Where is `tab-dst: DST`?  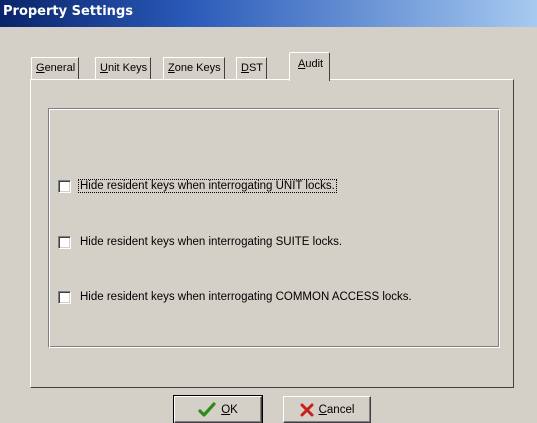
tab-dst: DST is located at coordinates (252, 68).